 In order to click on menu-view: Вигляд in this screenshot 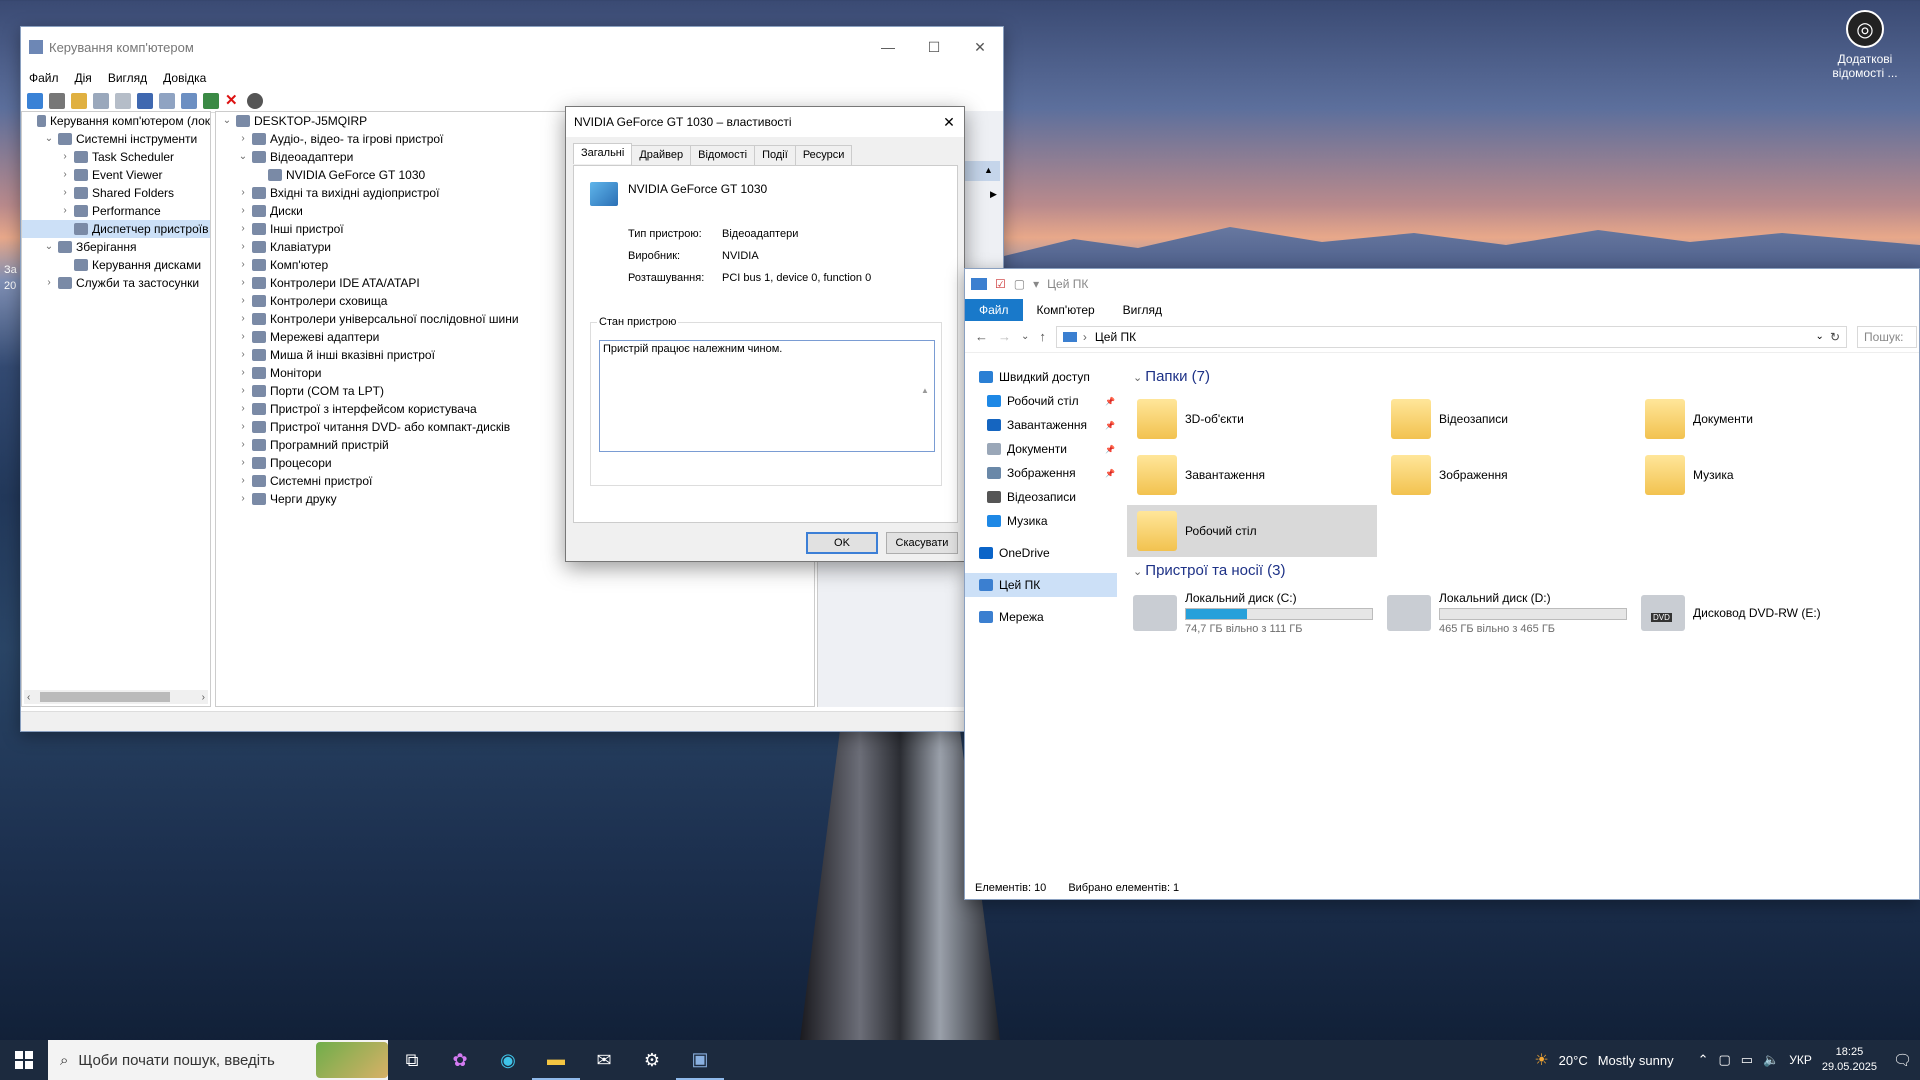, I will do `click(127, 78)`.